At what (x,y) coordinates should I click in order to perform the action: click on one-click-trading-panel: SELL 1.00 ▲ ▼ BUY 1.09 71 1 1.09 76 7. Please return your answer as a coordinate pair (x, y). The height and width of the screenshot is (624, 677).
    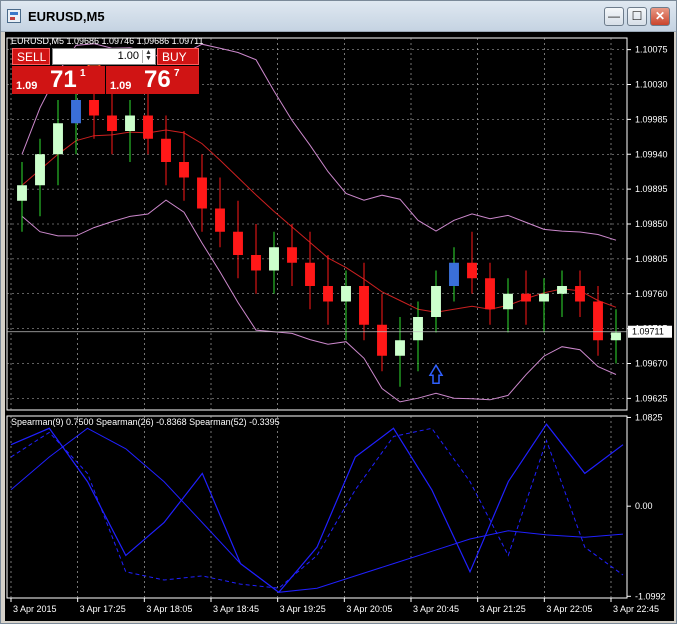
    Looking at the image, I should click on (107, 71).